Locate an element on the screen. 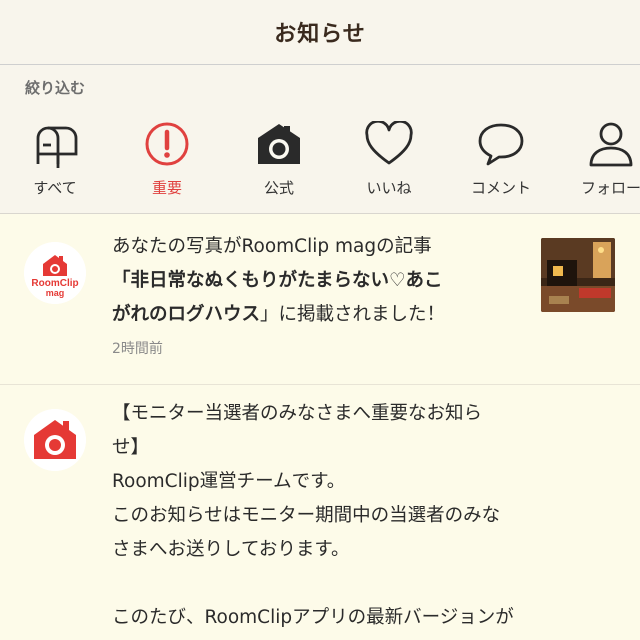 The width and height of the screenshot is (640, 640). article-thumbnail is located at coordinates (578, 275).